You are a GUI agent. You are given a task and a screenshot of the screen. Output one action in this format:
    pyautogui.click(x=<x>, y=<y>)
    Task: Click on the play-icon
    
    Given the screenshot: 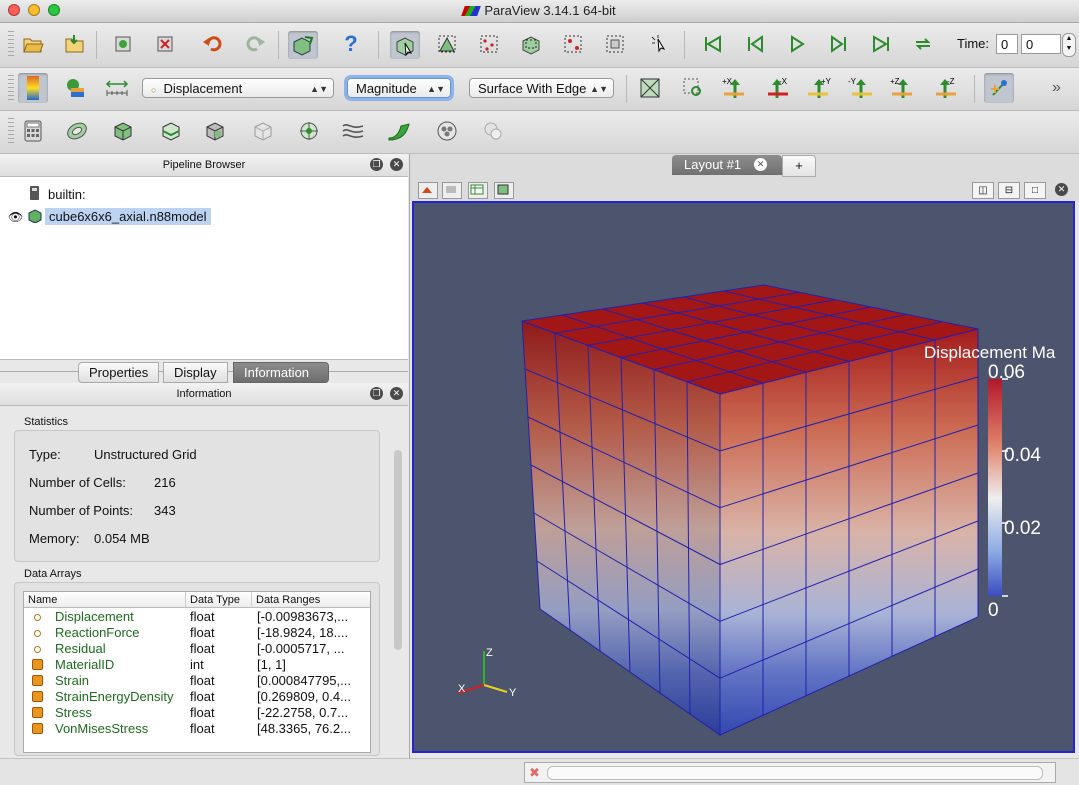 What is the action you would take?
    pyautogui.click(x=797, y=44)
    